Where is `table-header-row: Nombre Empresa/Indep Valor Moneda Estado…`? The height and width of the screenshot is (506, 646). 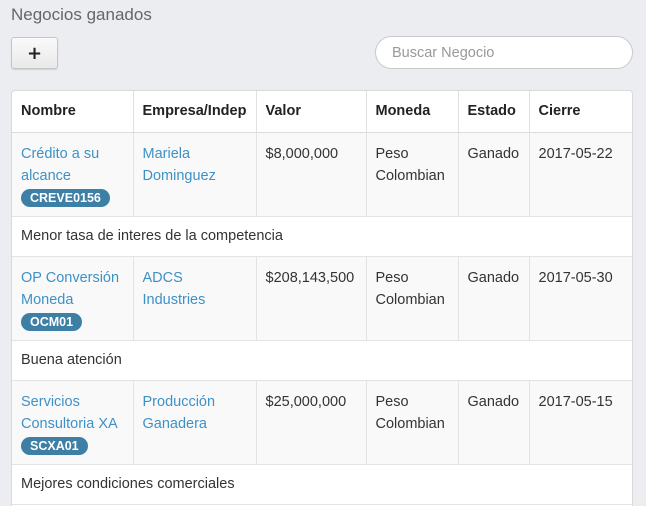
table-header-row: Nombre Empresa/Indep Valor Moneda Estado… is located at coordinates (322, 112).